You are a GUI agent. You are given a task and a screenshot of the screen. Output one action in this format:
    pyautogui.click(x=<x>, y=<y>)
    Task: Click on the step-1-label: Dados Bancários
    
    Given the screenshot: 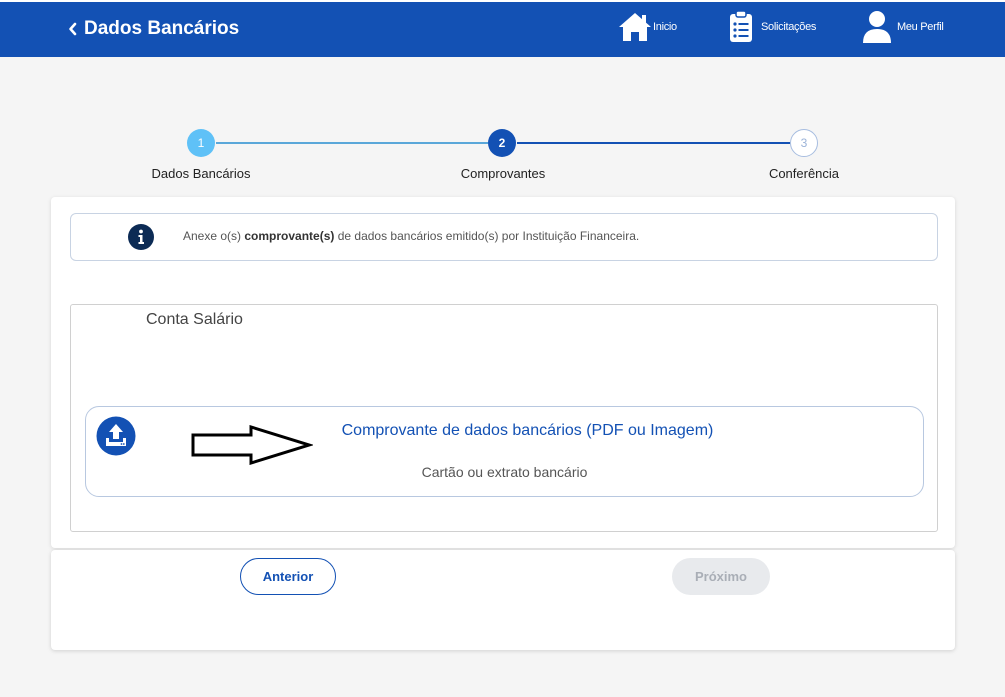 What is the action you would take?
    pyautogui.click(x=201, y=173)
    